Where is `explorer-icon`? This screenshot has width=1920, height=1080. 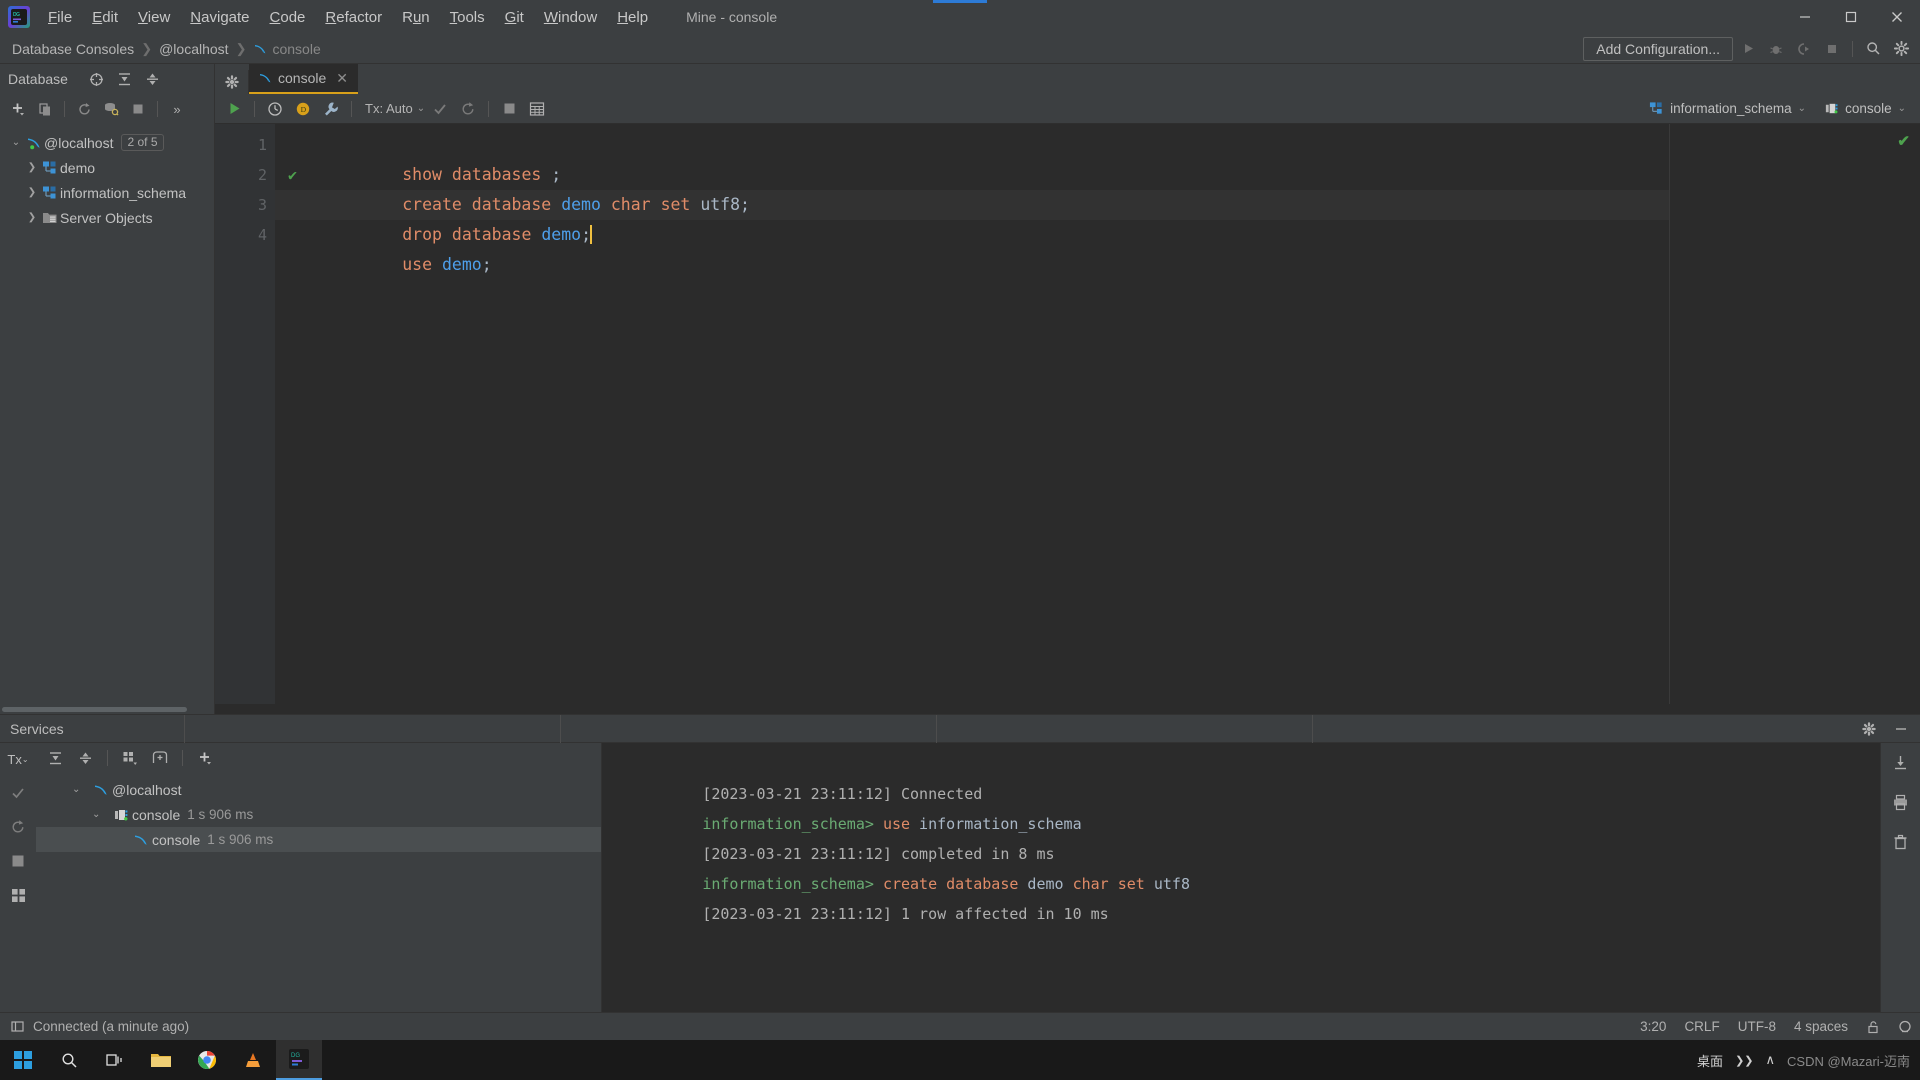
explorer-icon is located at coordinates (161, 1060).